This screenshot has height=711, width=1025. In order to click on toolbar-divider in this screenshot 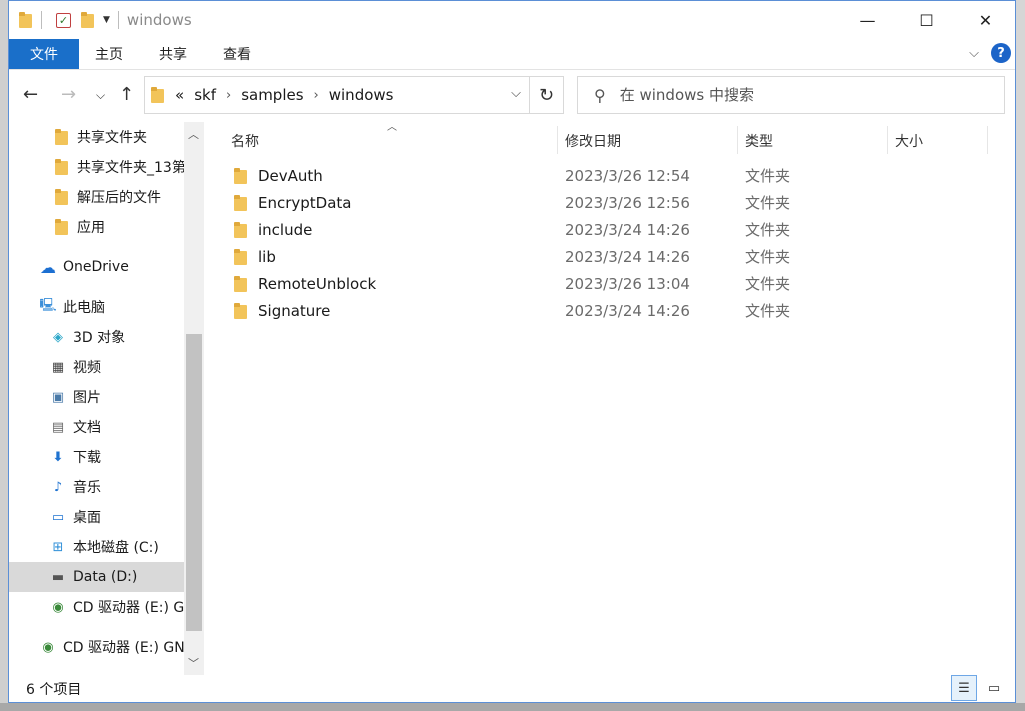, I will do `click(41, 20)`.